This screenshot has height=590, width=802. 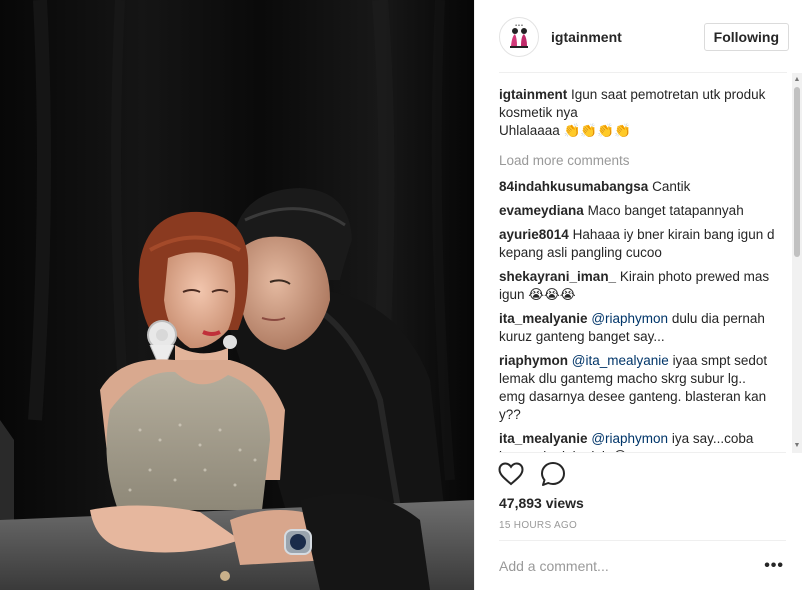 I want to click on like-button, so click(x=511, y=474).